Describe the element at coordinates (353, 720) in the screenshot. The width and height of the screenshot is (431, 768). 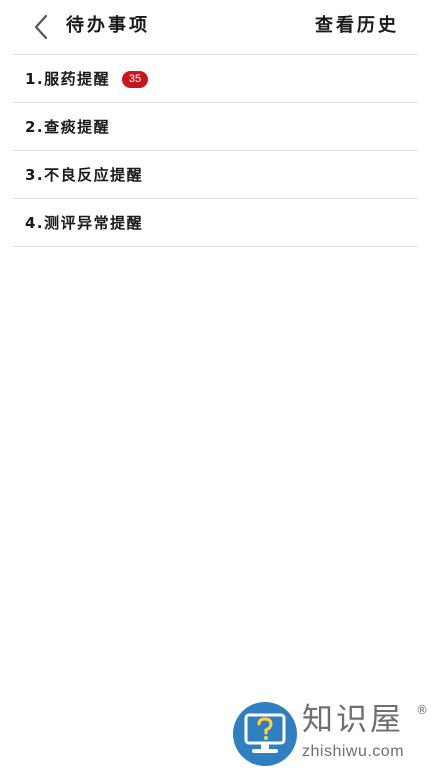
I see `watermark-brand: 知识屋` at that location.